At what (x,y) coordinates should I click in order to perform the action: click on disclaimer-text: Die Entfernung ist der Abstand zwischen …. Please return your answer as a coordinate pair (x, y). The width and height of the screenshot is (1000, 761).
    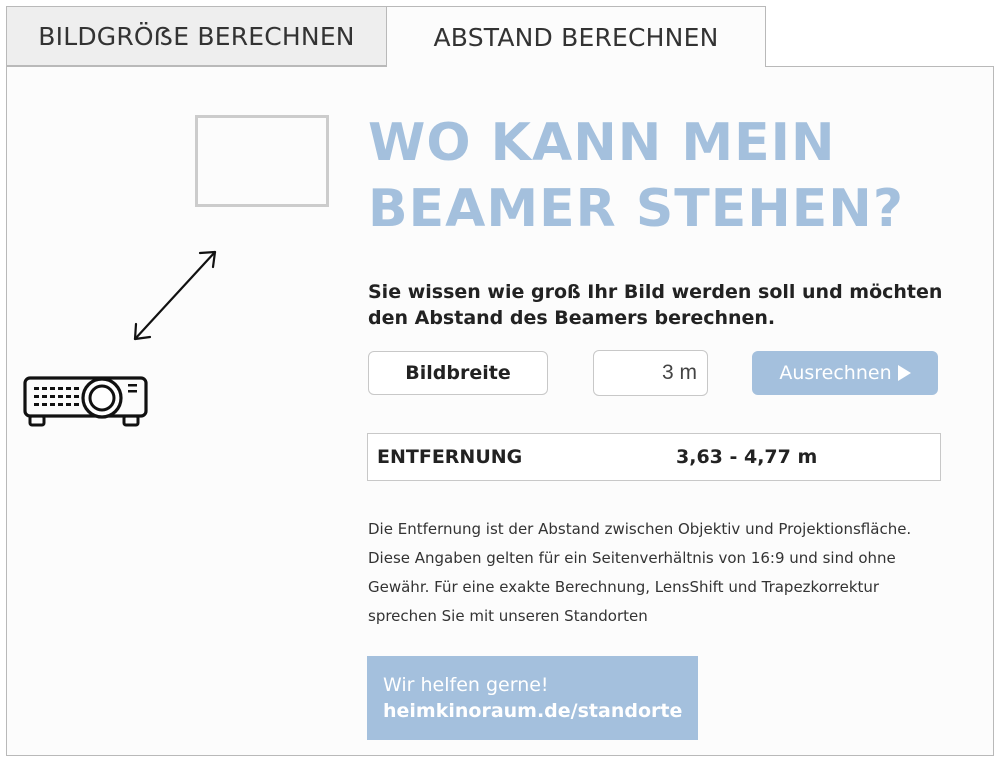
    Looking at the image, I should click on (639, 573).